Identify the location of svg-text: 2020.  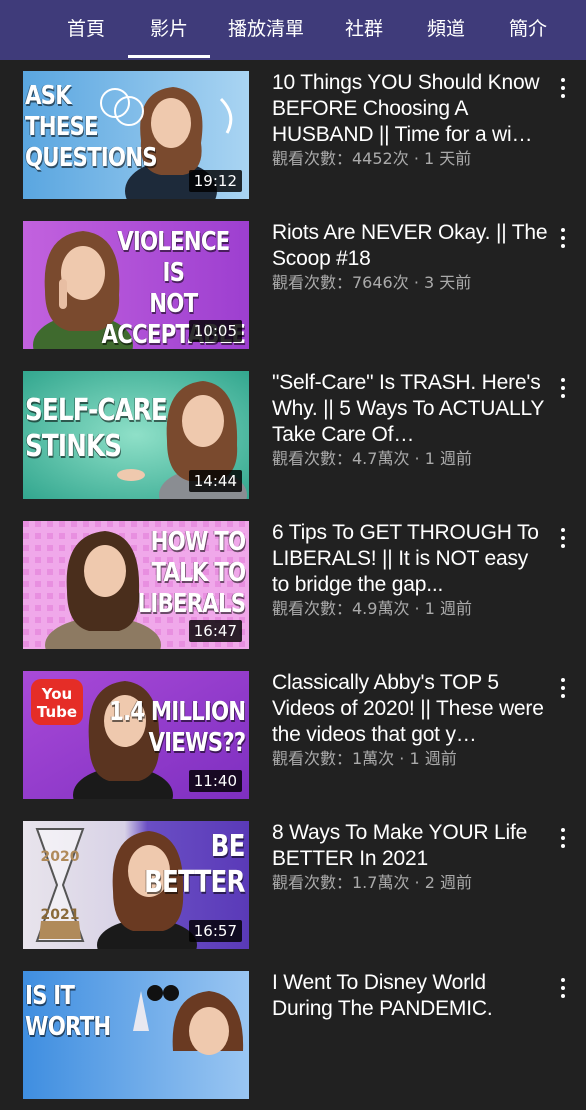
(60, 857).